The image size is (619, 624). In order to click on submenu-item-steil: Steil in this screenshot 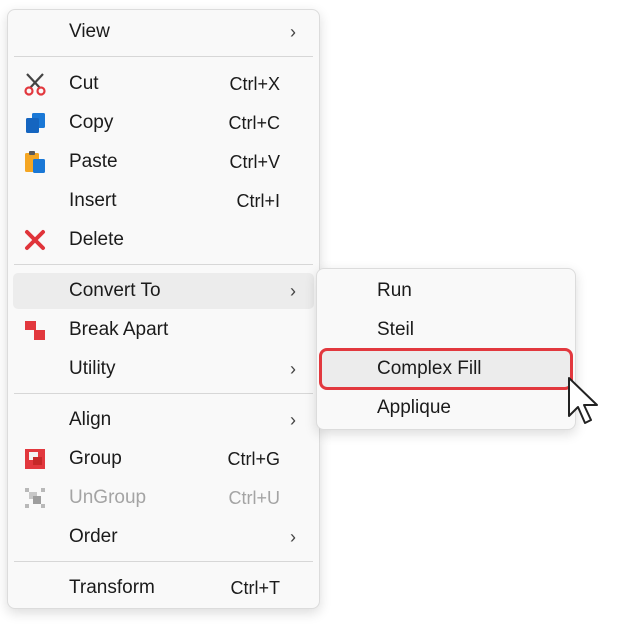, I will do `click(446, 330)`.